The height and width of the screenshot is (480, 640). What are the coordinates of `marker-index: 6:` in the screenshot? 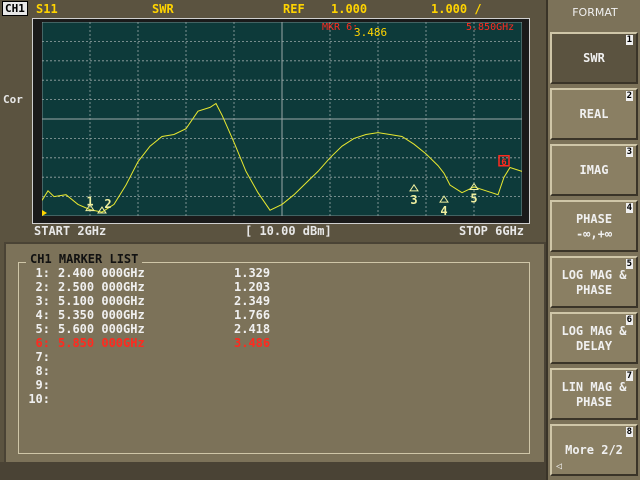 It's located at (42, 343).